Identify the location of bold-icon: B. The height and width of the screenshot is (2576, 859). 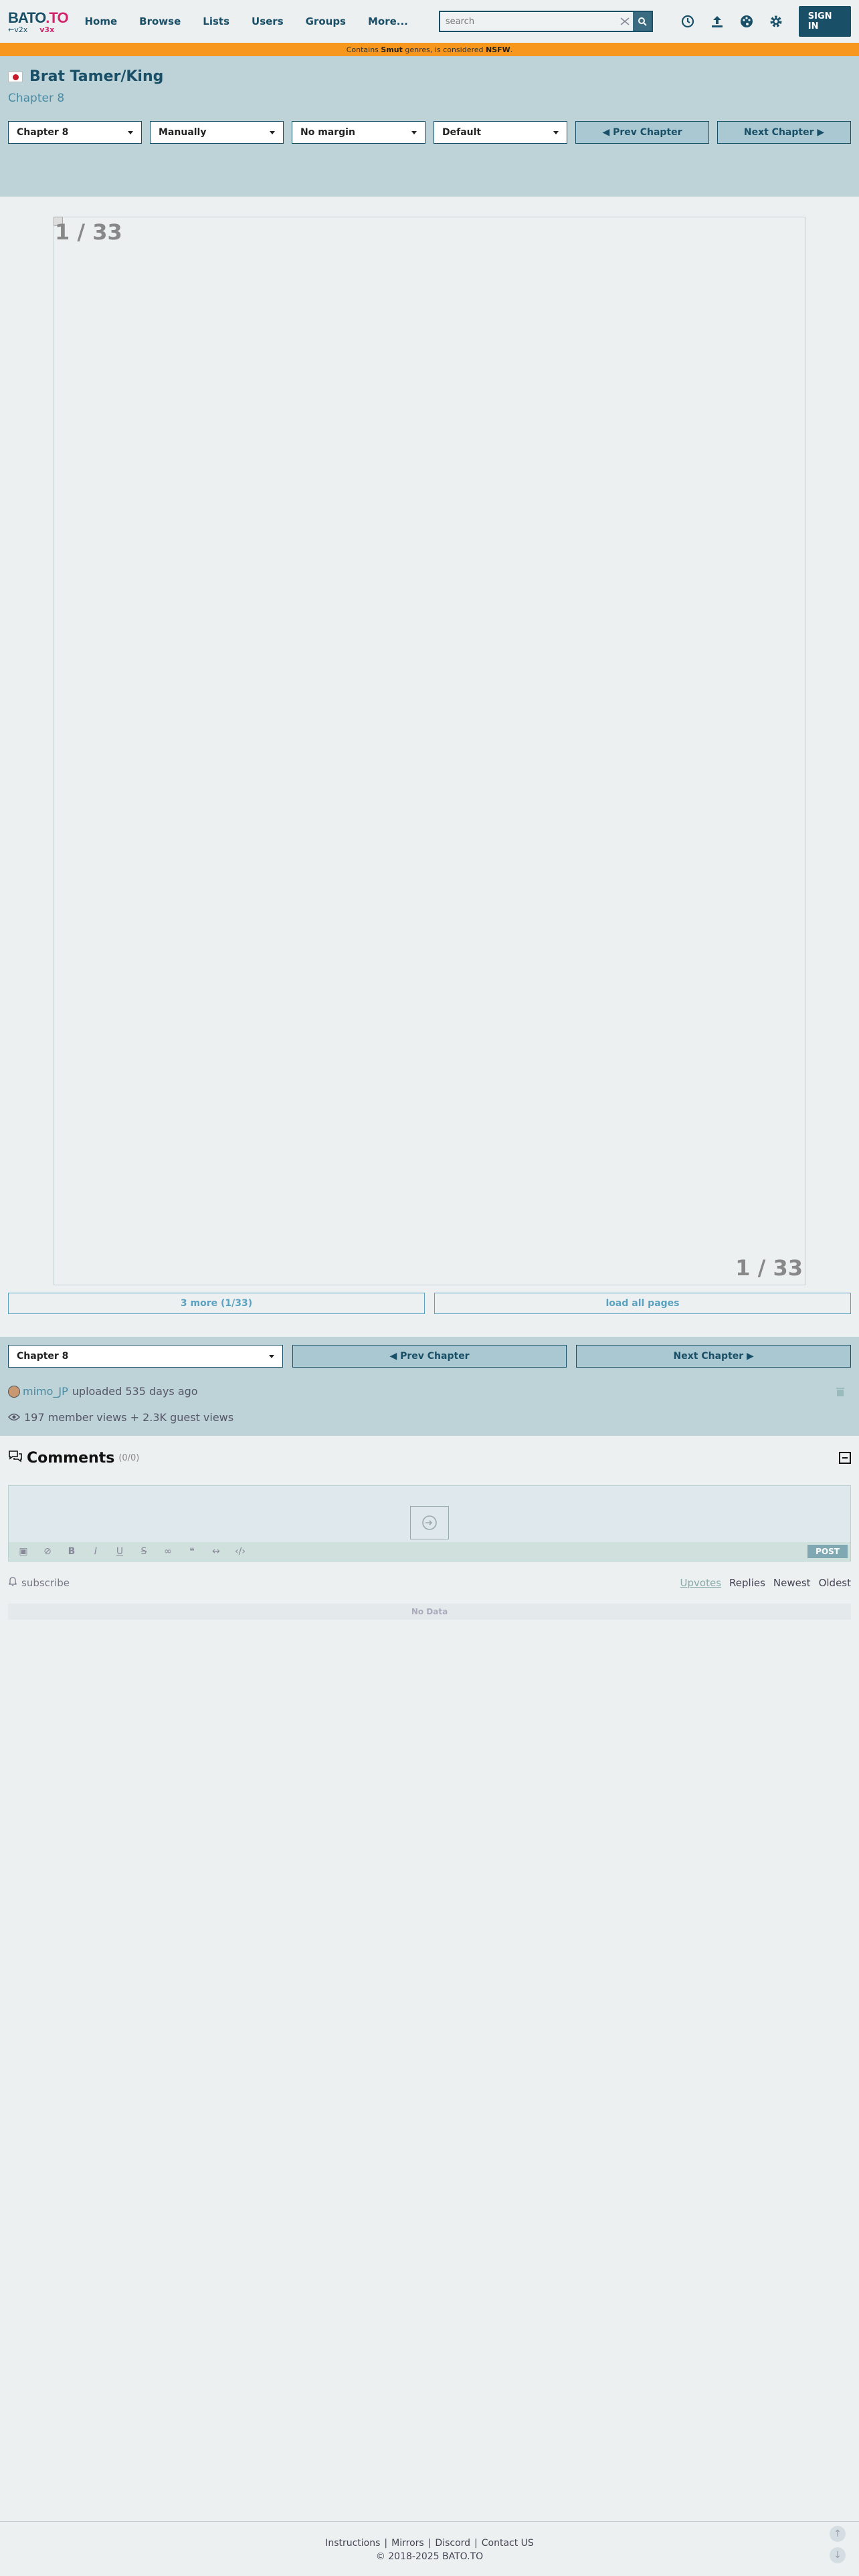
(71, 1551).